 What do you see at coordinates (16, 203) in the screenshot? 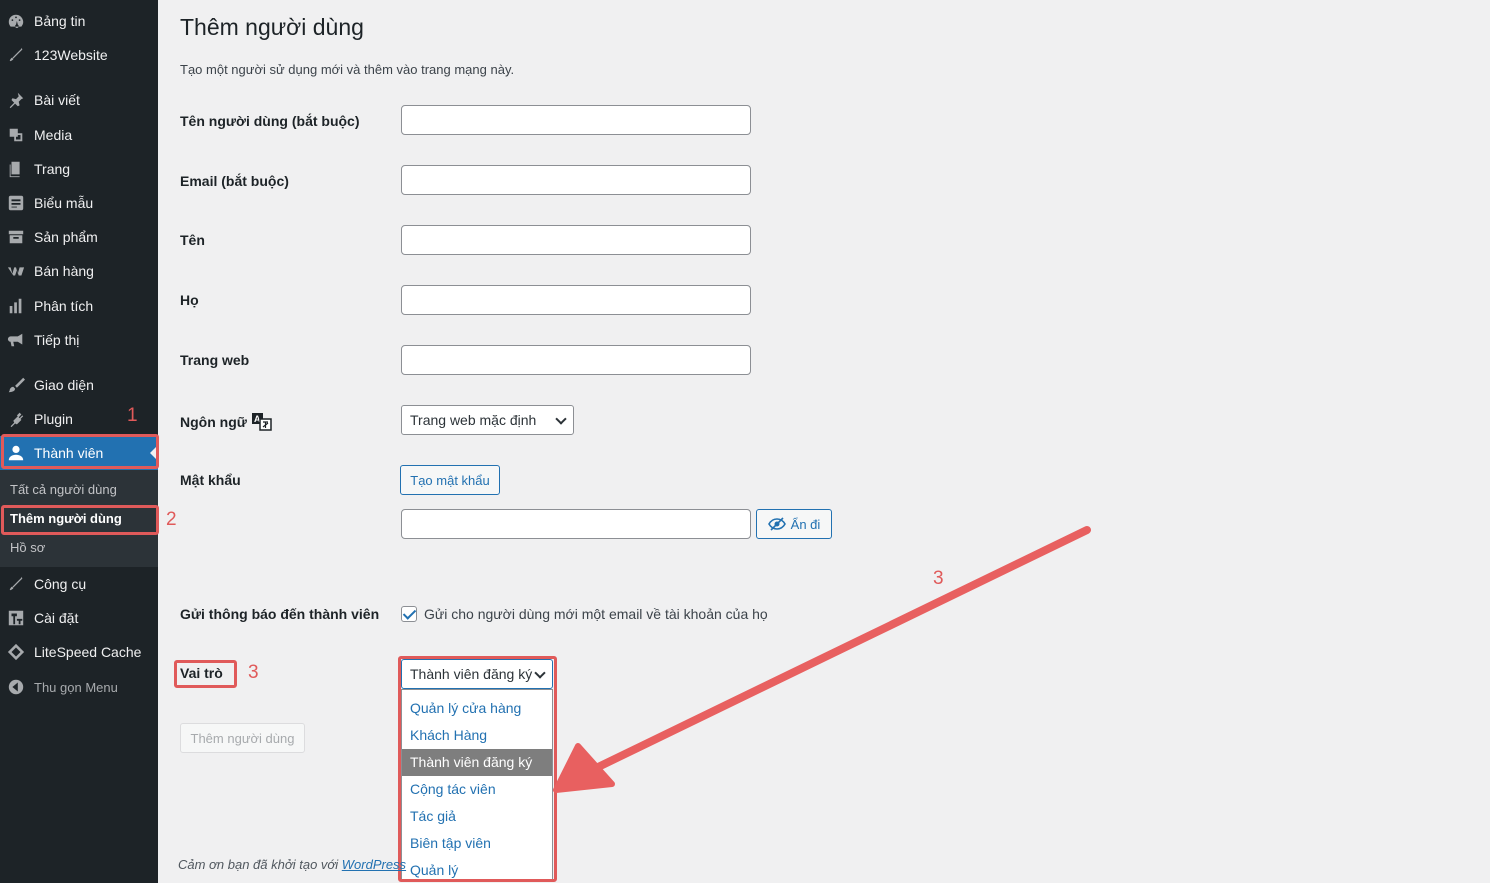
I see `form-icon` at bounding box center [16, 203].